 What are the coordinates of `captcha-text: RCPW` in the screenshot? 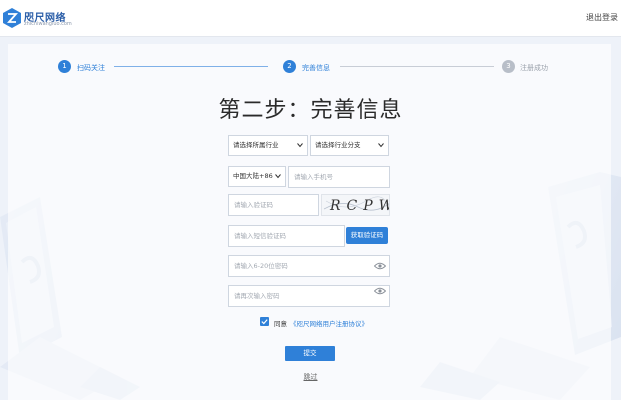 It's located at (359, 206).